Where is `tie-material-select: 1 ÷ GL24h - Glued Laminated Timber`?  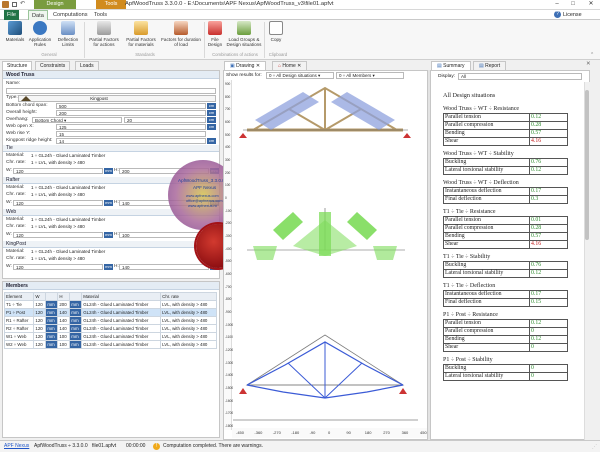
tie-material-select: 1 ÷ GL24h - Glued Laminated Timber is located at coordinates (123, 156).